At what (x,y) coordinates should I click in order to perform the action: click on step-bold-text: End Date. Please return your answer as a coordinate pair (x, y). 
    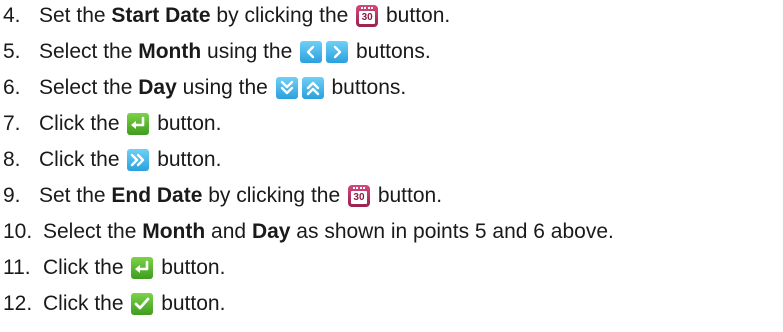
    Looking at the image, I should click on (157, 195).